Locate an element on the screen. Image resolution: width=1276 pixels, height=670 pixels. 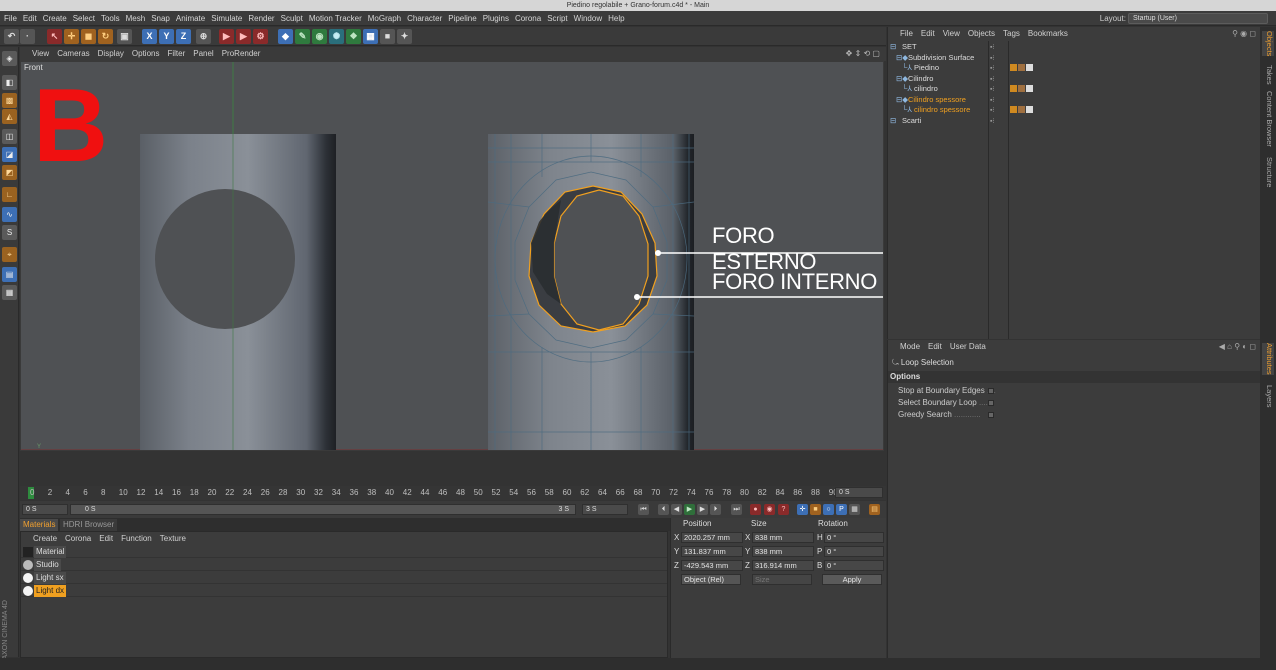
object-row: ⊟ SET ▪⁝ is located at coordinates (1074, 47).